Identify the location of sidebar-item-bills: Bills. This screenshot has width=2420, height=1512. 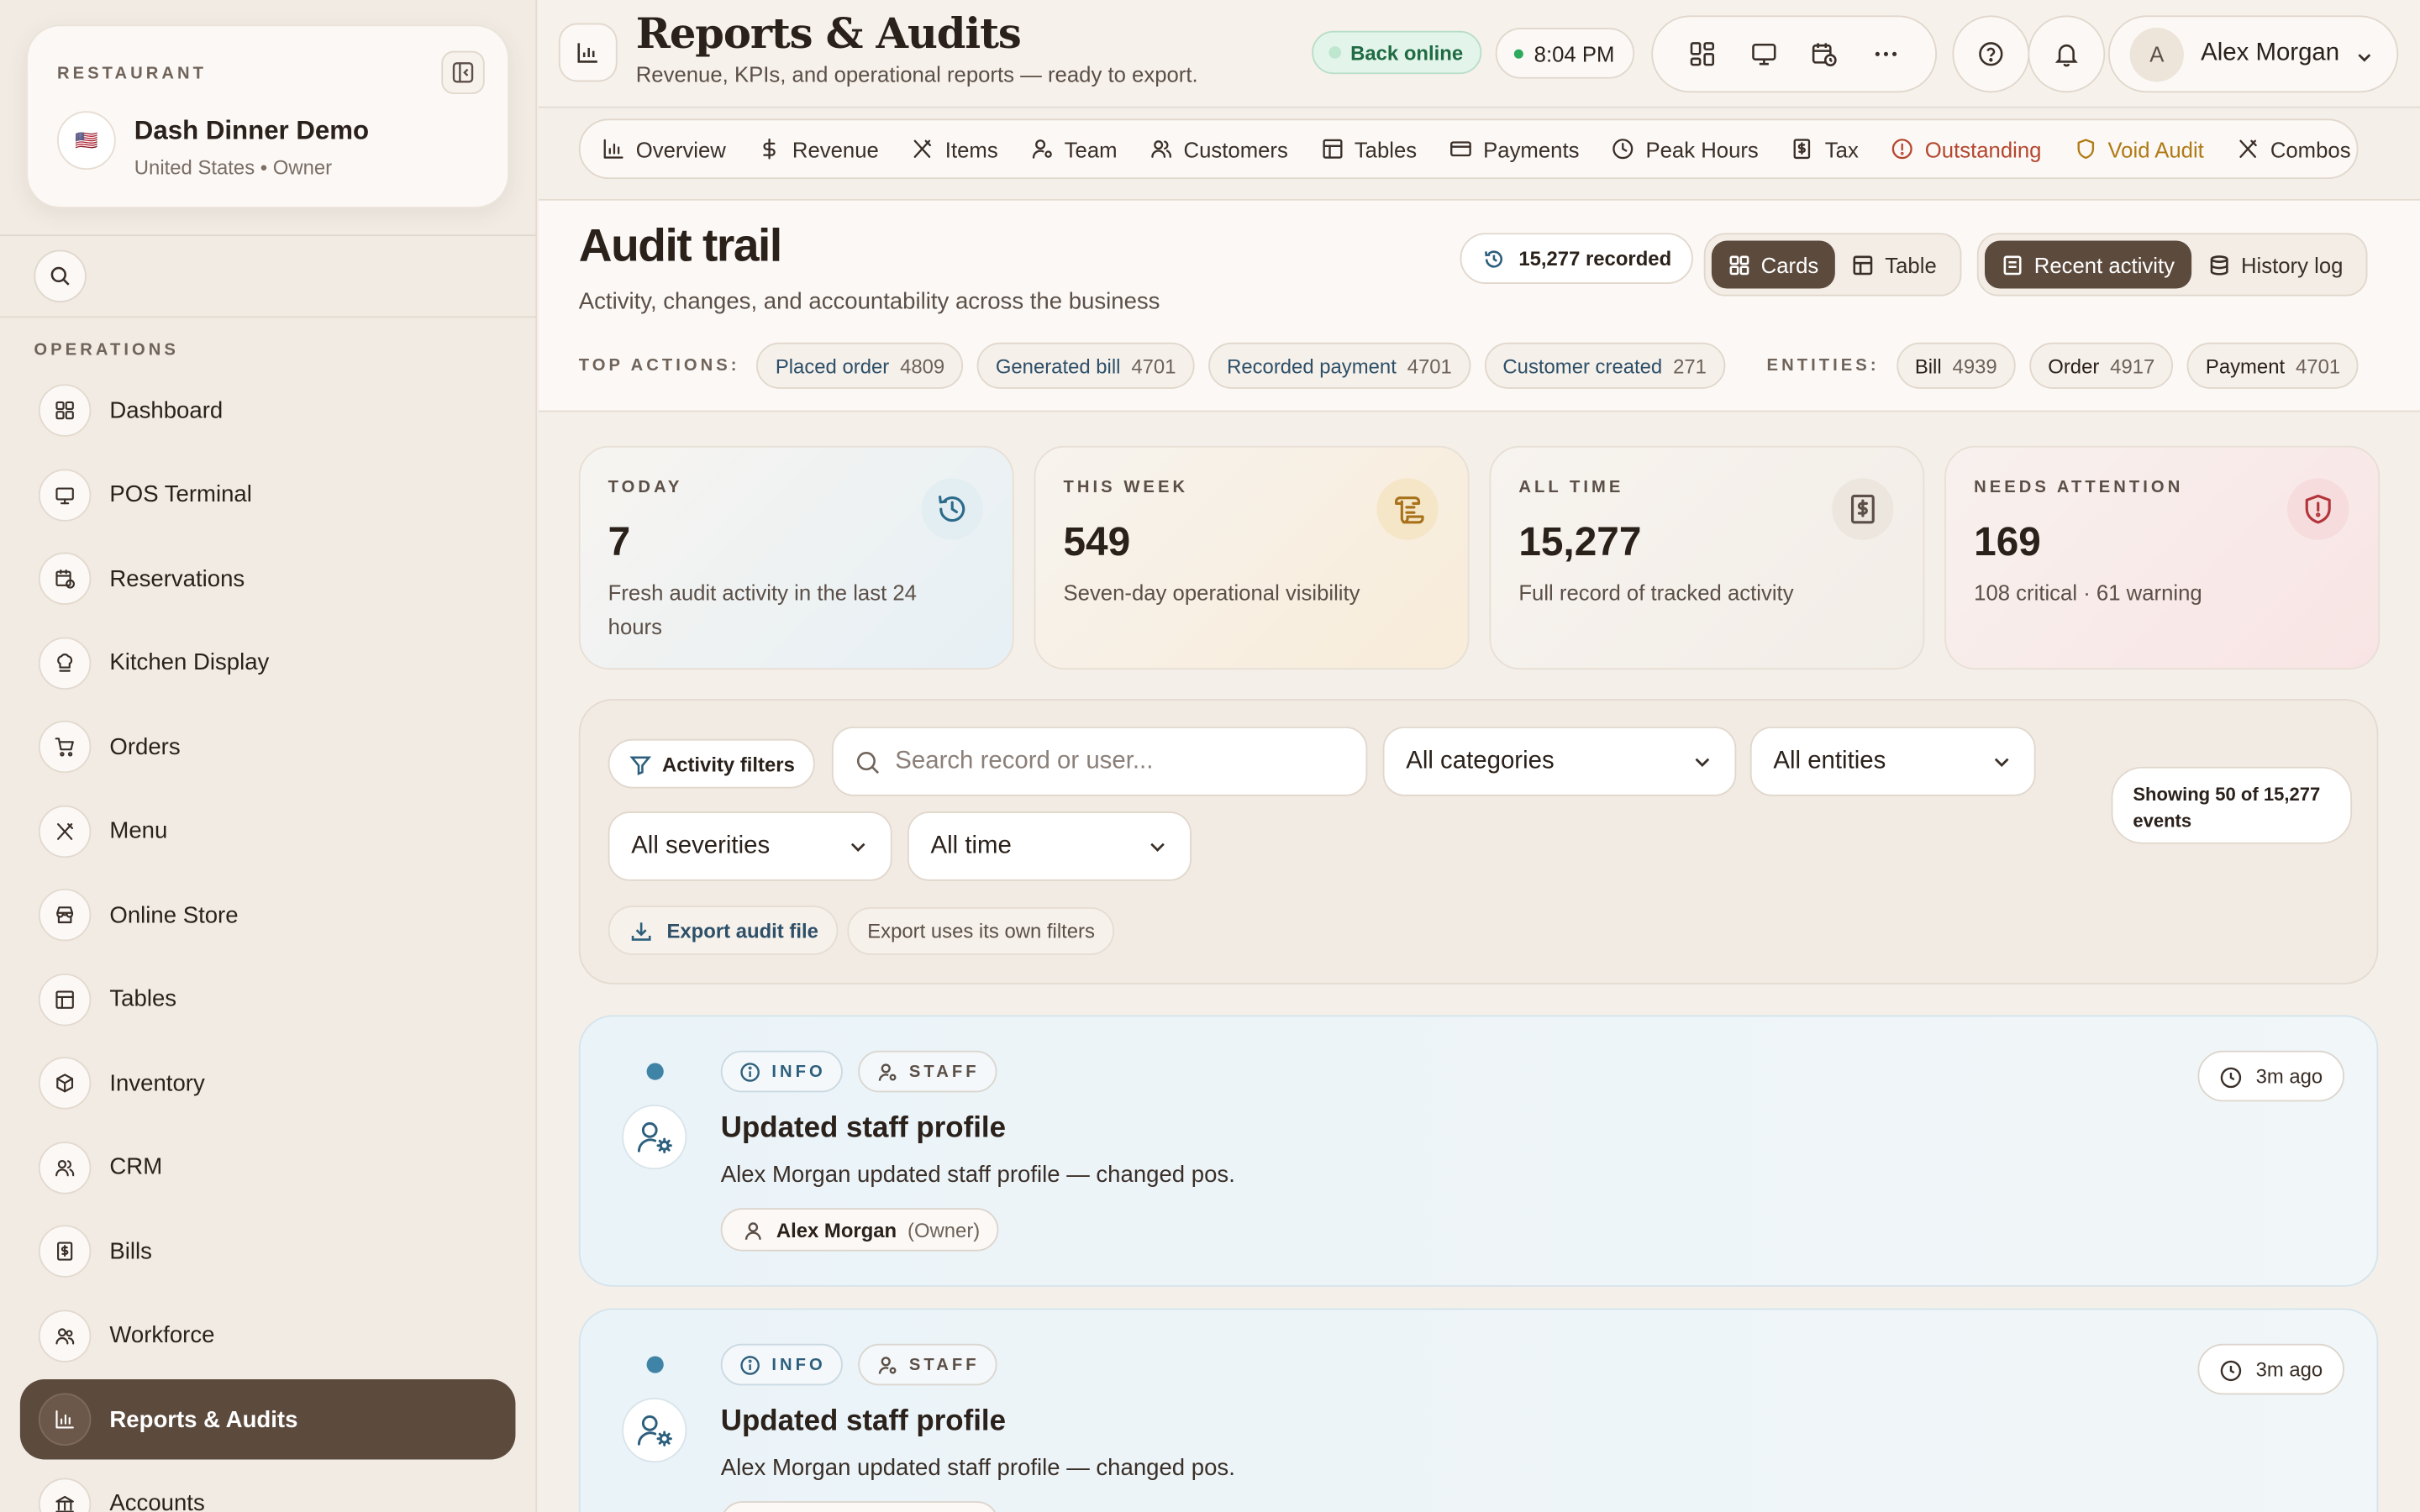
(268, 1251).